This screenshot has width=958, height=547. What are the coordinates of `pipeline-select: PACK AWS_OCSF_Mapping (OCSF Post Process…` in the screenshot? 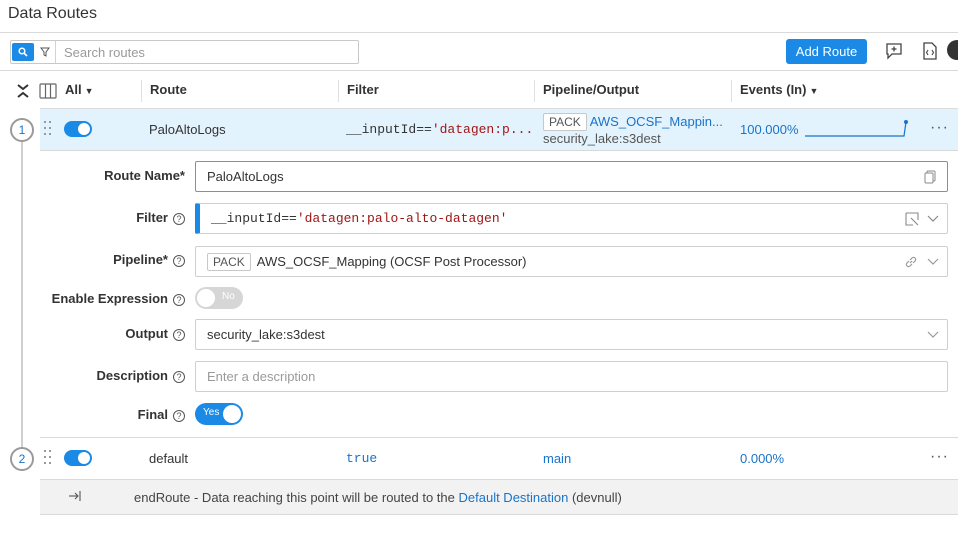 It's located at (571, 261).